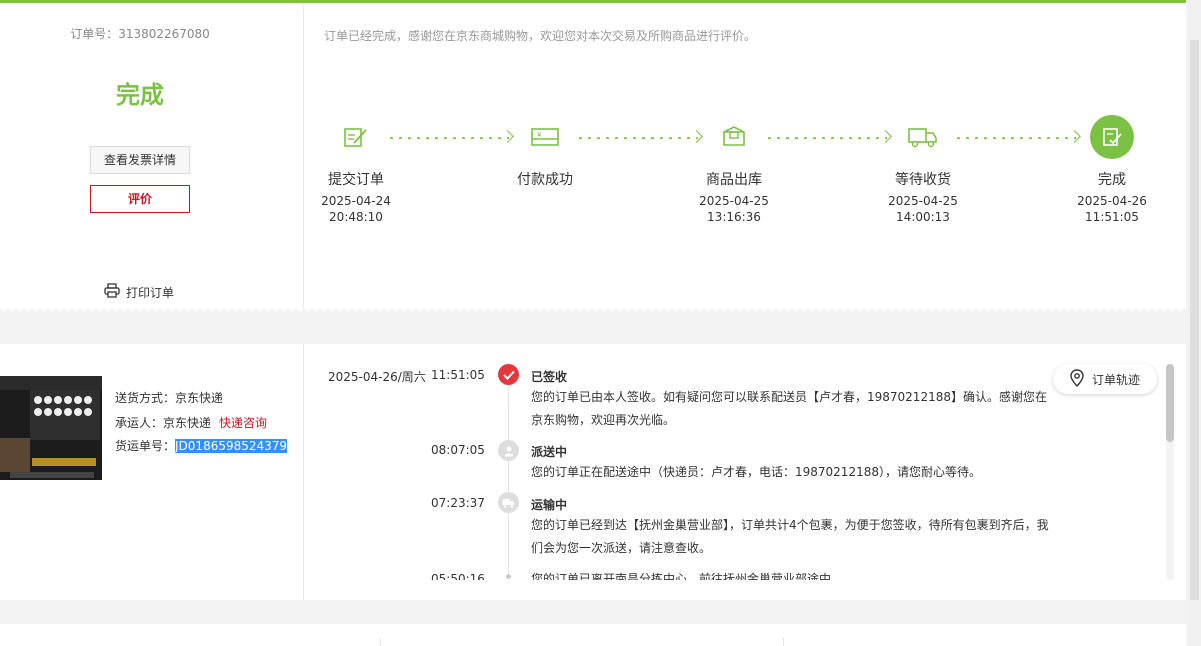 The image size is (1201, 646). Describe the element at coordinates (150, 292) in the screenshot. I see `print-order-label: 打印订单` at that location.